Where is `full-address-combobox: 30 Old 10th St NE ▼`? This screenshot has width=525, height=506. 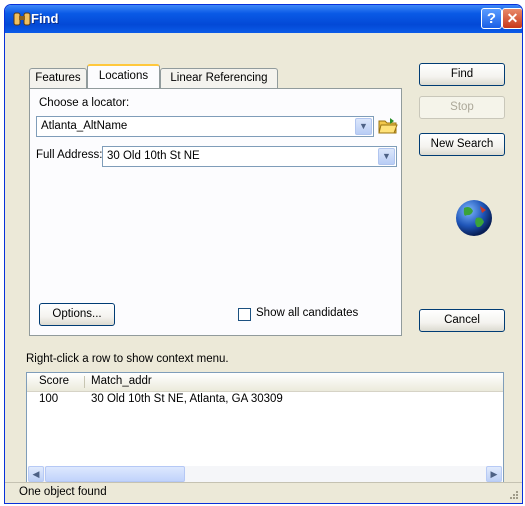 full-address-combobox: 30 Old 10th St NE ▼ is located at coordinates (249, 156).